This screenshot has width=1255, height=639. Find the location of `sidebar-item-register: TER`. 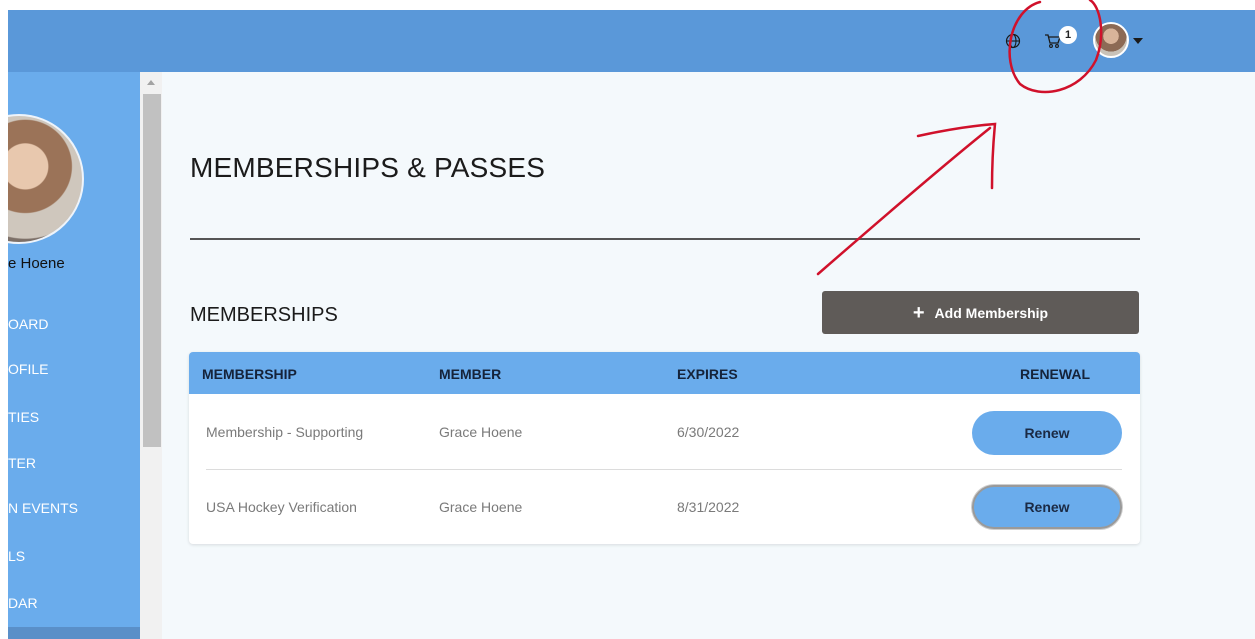

sidebar-item-register: TER is located at coordinates (22, 463).